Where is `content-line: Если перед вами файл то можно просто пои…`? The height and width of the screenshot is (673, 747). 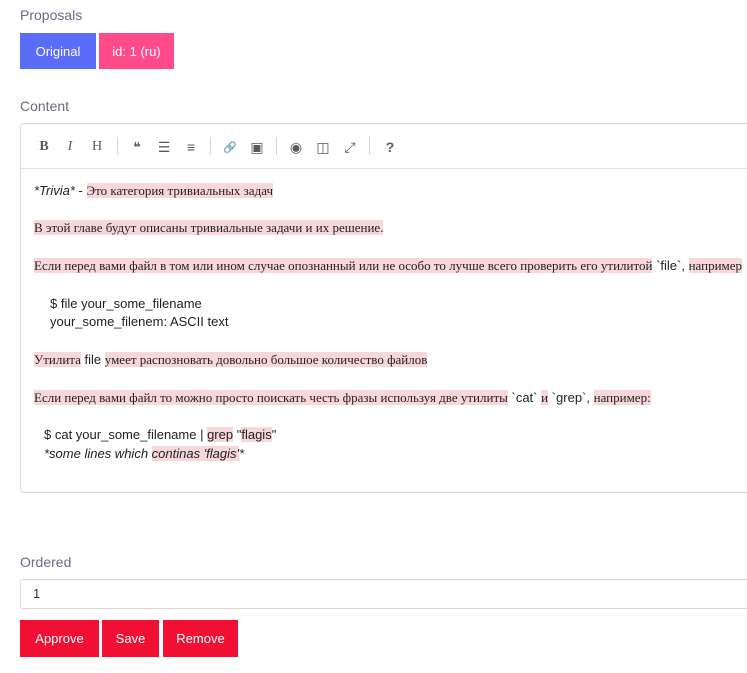 content-line: Если перед вами файл то можно просто пои… is located at coordinates (342, 398).